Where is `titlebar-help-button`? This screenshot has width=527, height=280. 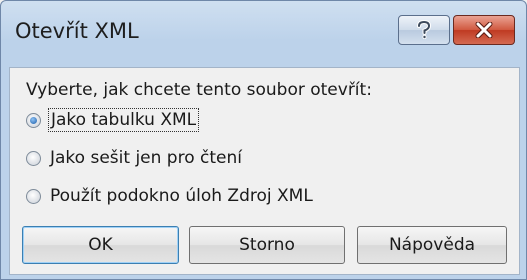
titlebar-help-button is located at coordinates (424, 30).